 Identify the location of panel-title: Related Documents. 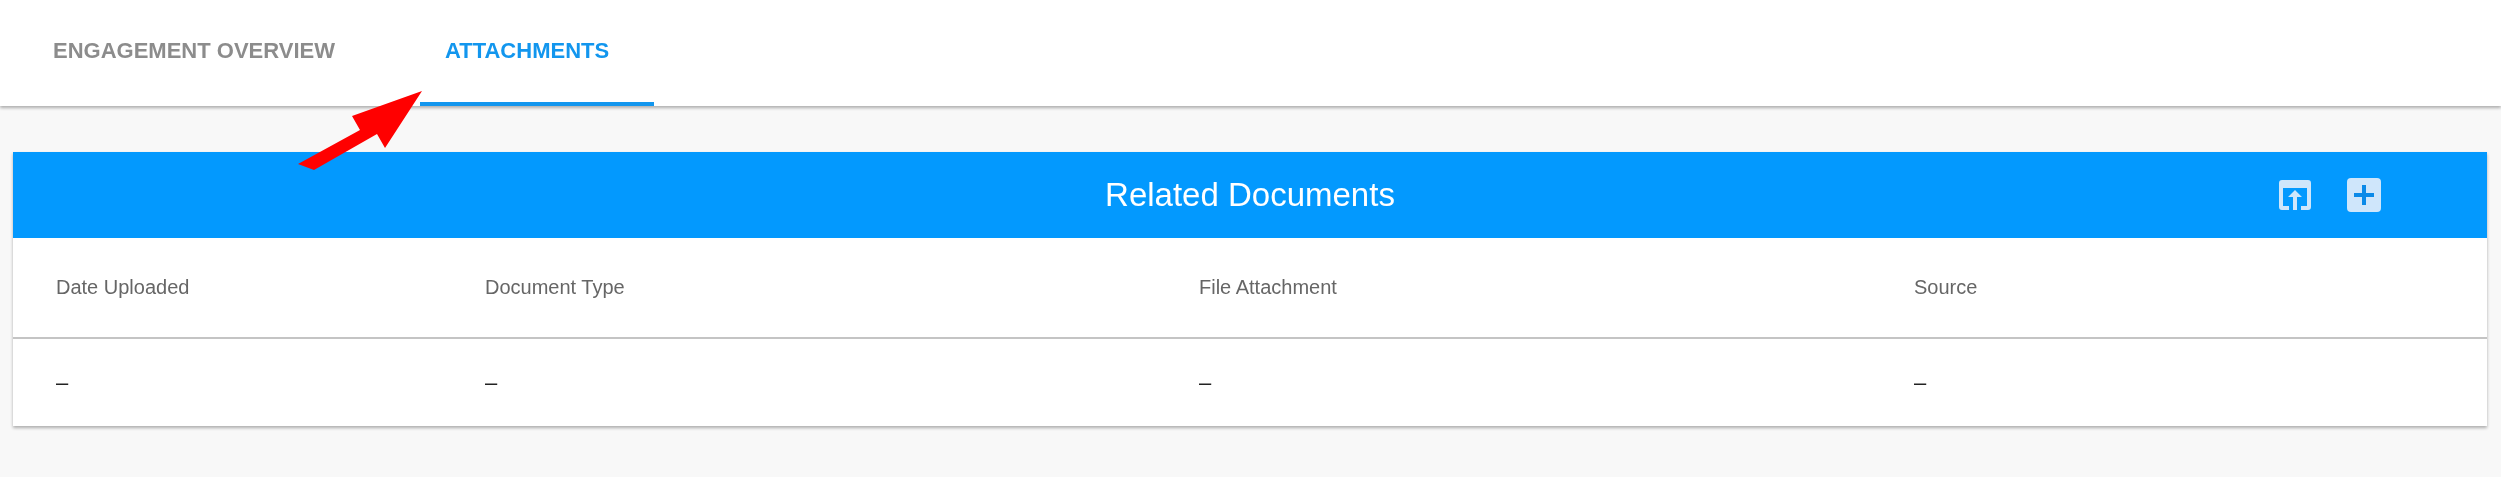
(1250, 195).